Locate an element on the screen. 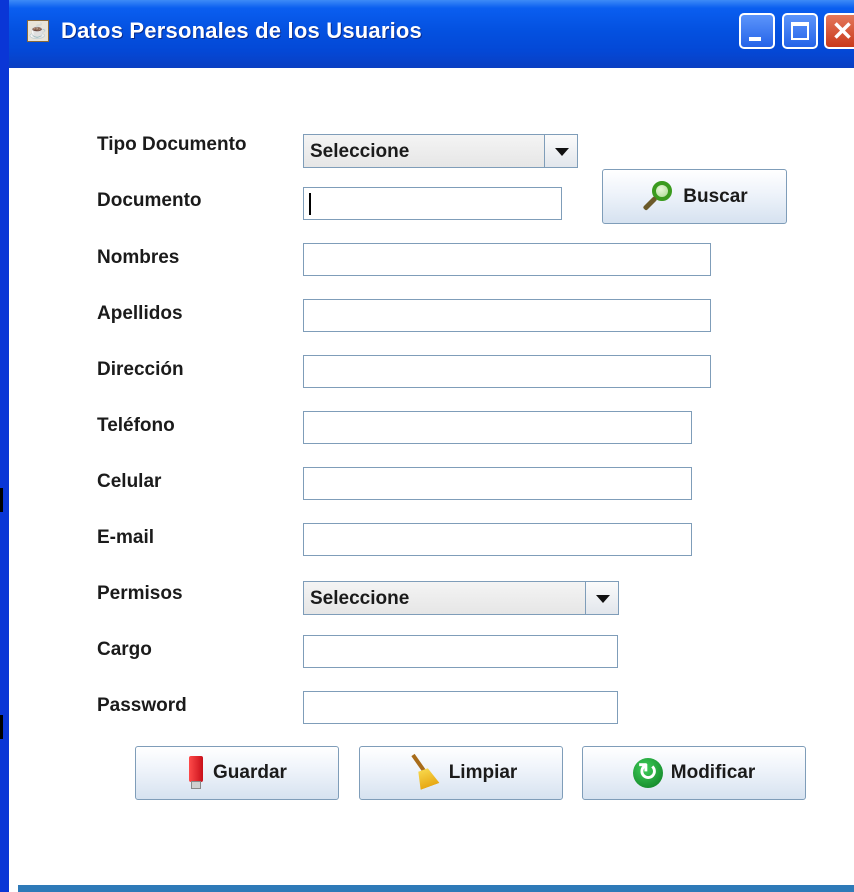 The height and width of the screenshot is (892, 854). maximize-button is located at coordinates (800, 31).